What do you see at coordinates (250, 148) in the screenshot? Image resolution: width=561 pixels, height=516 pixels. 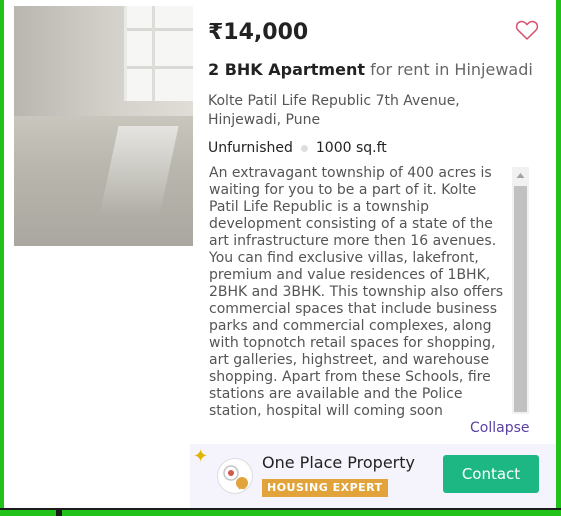 I see `furnishing-status: Unfurnished` at bounding box center [250, 148].